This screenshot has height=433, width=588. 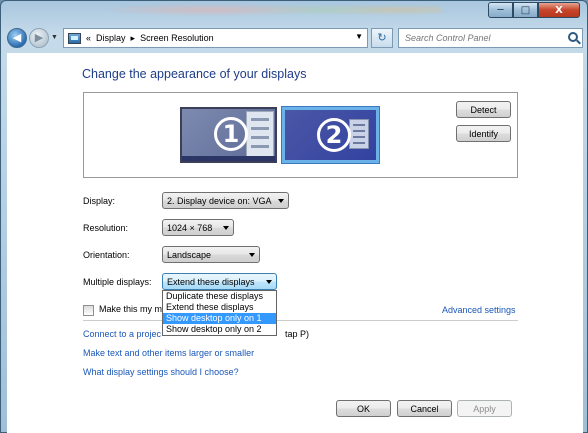 What do you see at coordinates (573, 37) in the screenshot?
I see `search-icon` at bounding box center [573, 37].